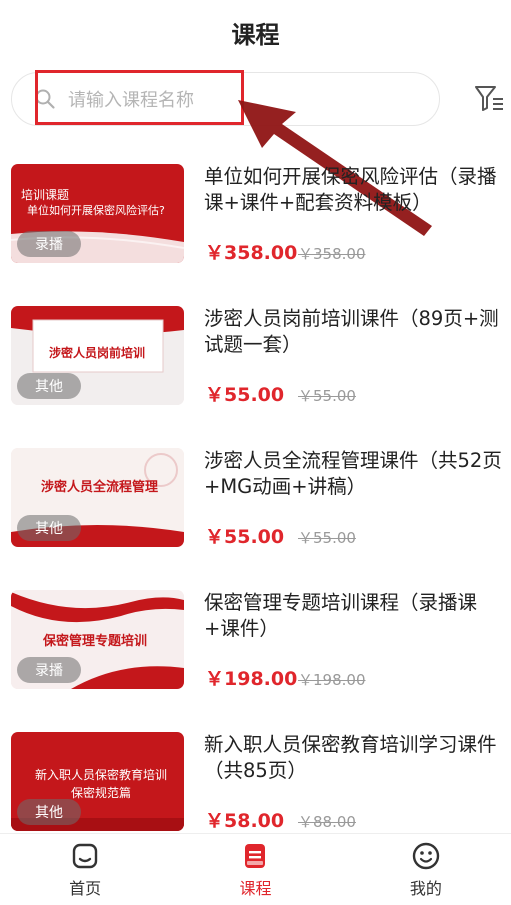 The image size is (511, 905). I want to click on tab-home: 首页, so click(85, 869).